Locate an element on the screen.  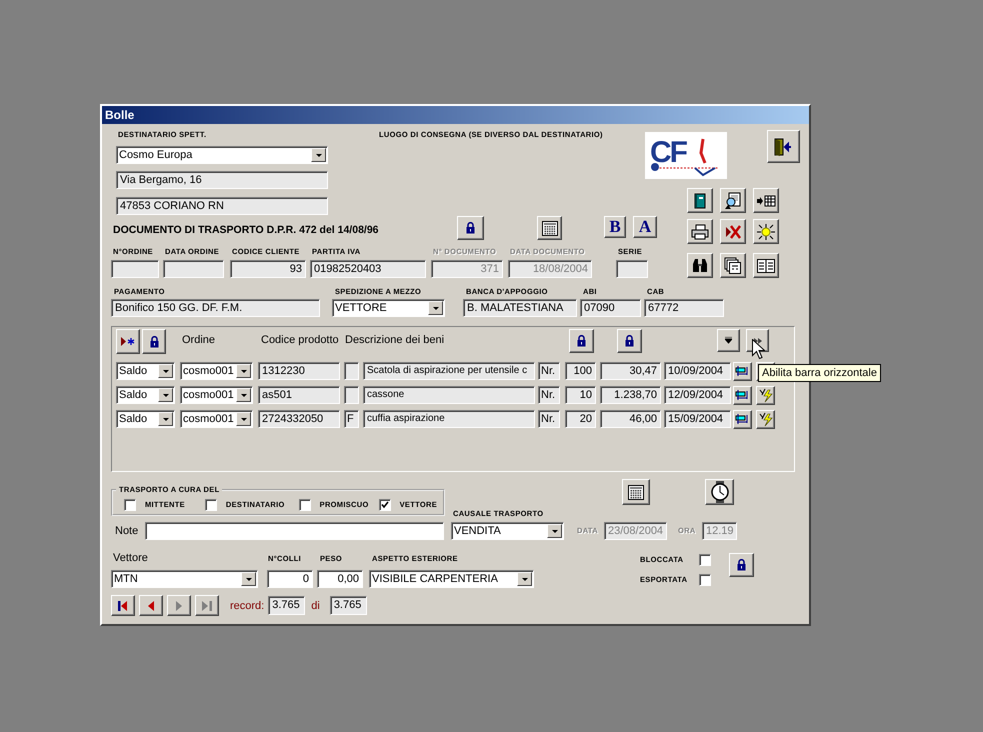
document-magnifier-icon is located at coordinates (733, 201).